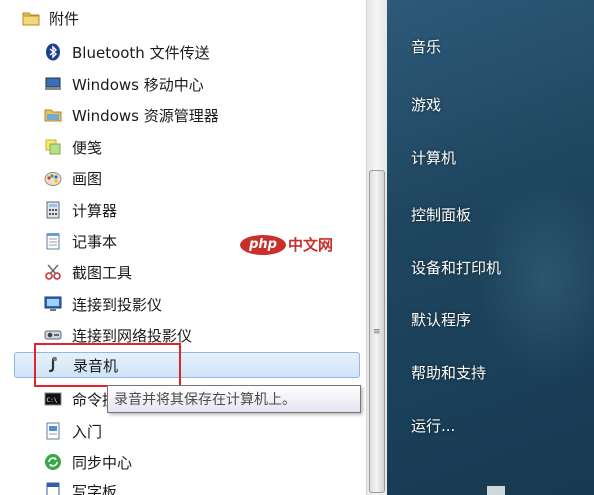  Describe the element at coordinates (203, 304) in the screenshot. I see `prog-projector: 连接到投影仪` at that location.